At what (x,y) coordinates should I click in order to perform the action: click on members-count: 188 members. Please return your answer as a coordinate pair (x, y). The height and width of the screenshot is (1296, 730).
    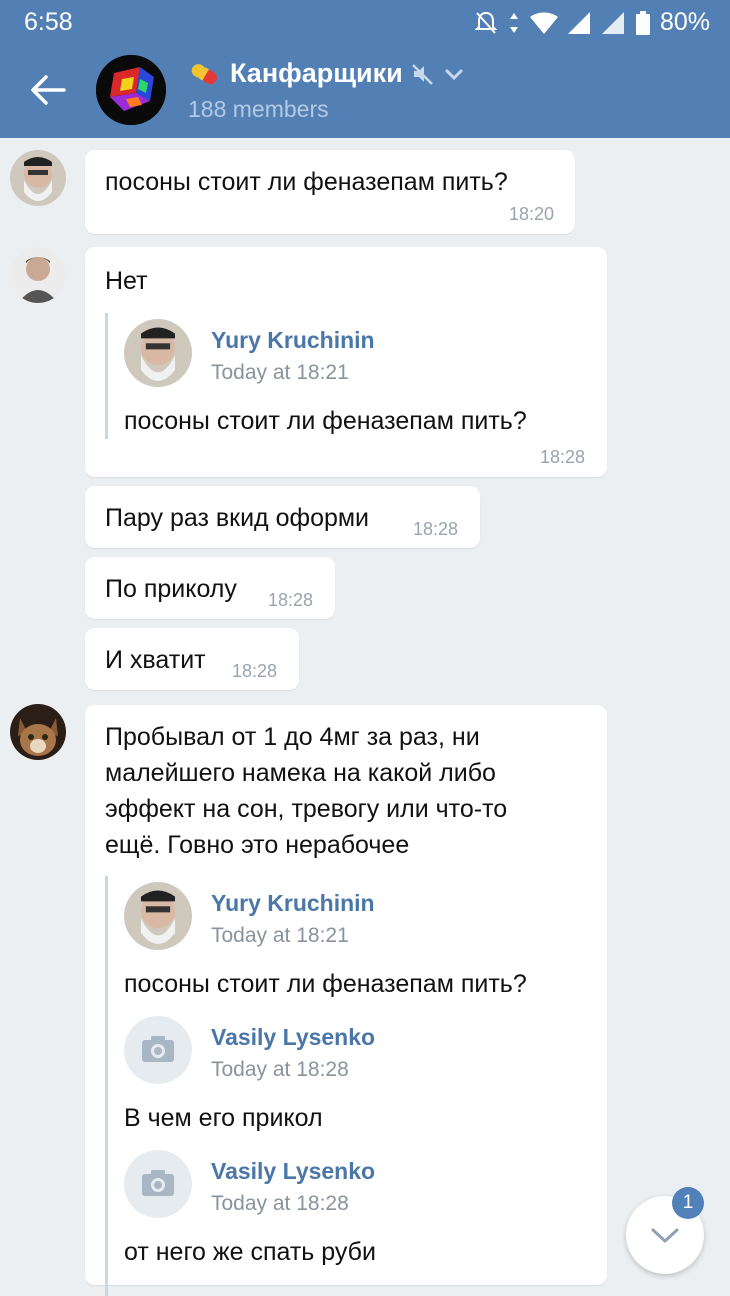
    Looking at the image, I should click on (258, 109).